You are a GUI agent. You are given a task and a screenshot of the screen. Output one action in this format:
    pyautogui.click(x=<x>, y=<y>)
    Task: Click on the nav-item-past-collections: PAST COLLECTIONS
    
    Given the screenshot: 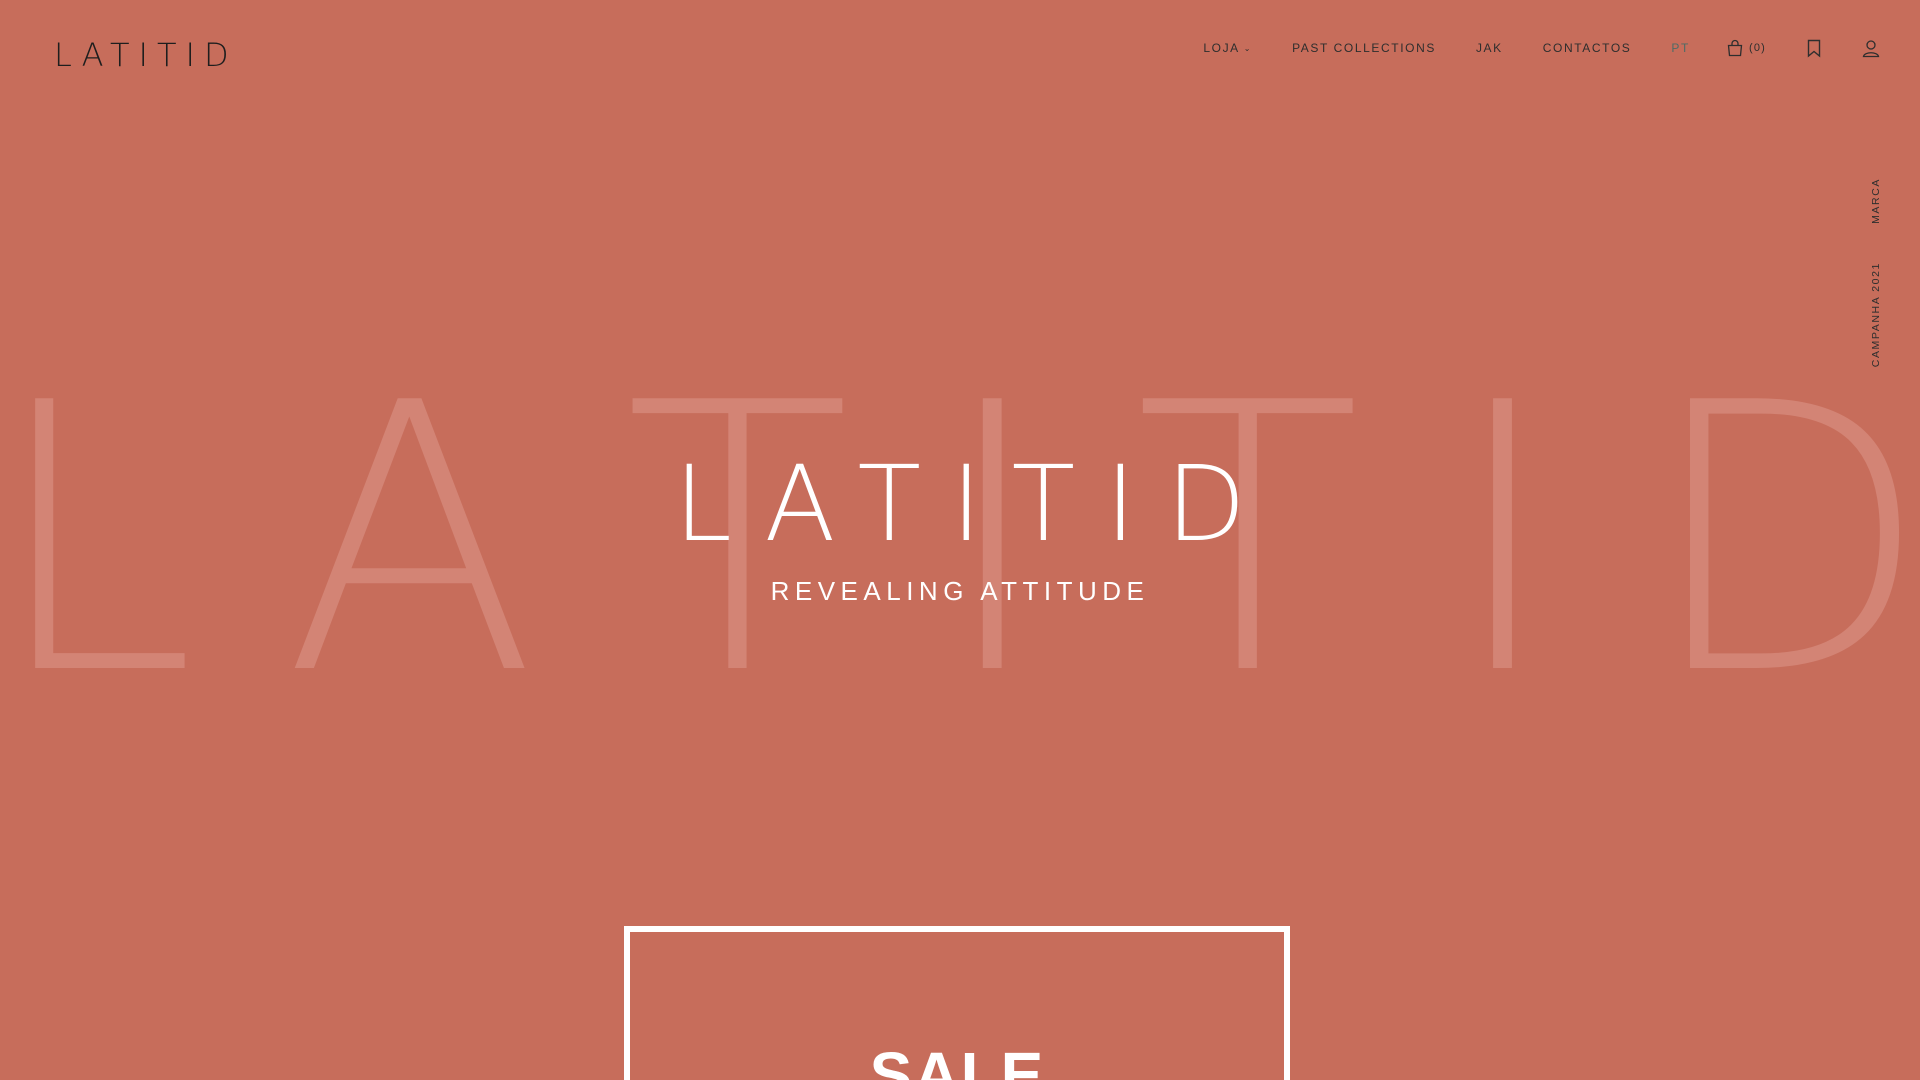 What is the action you would take?
    pyautogui.click(x=1364, y=48)
    